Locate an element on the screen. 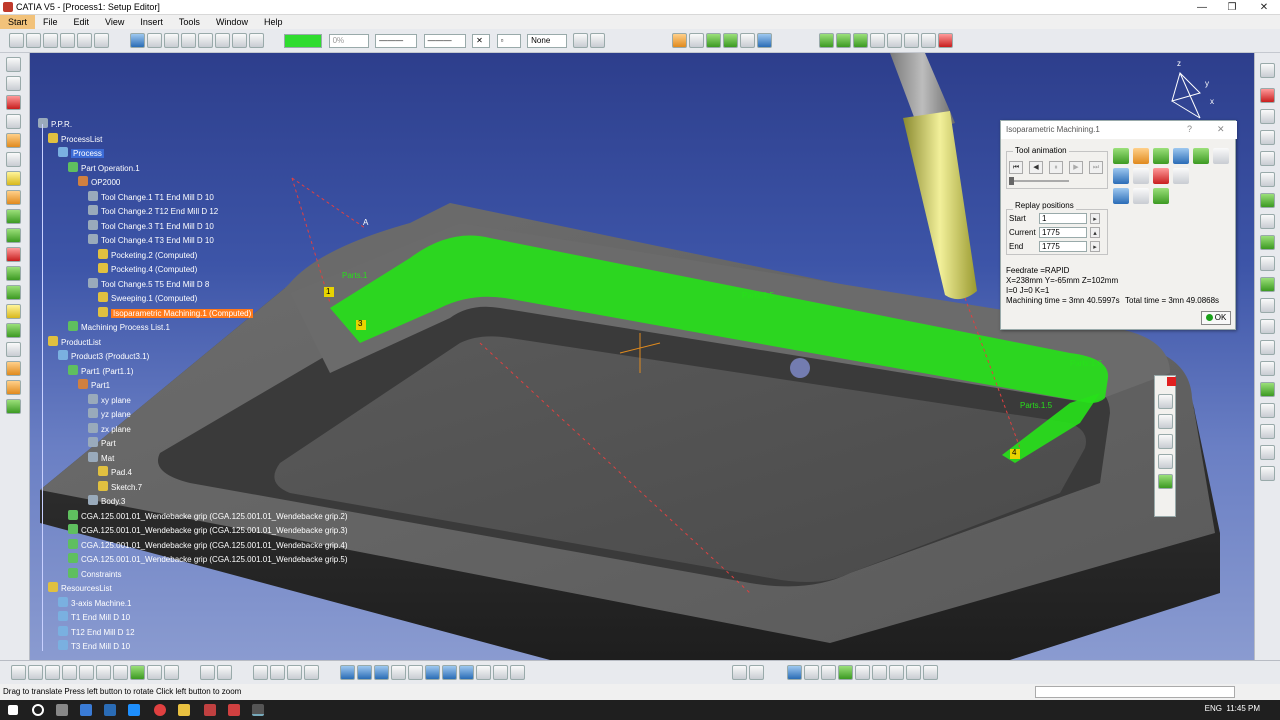 The width and height of the screenshot is (1280, 720). tree-node: Pad.4 is located at coordinates (115, 472).